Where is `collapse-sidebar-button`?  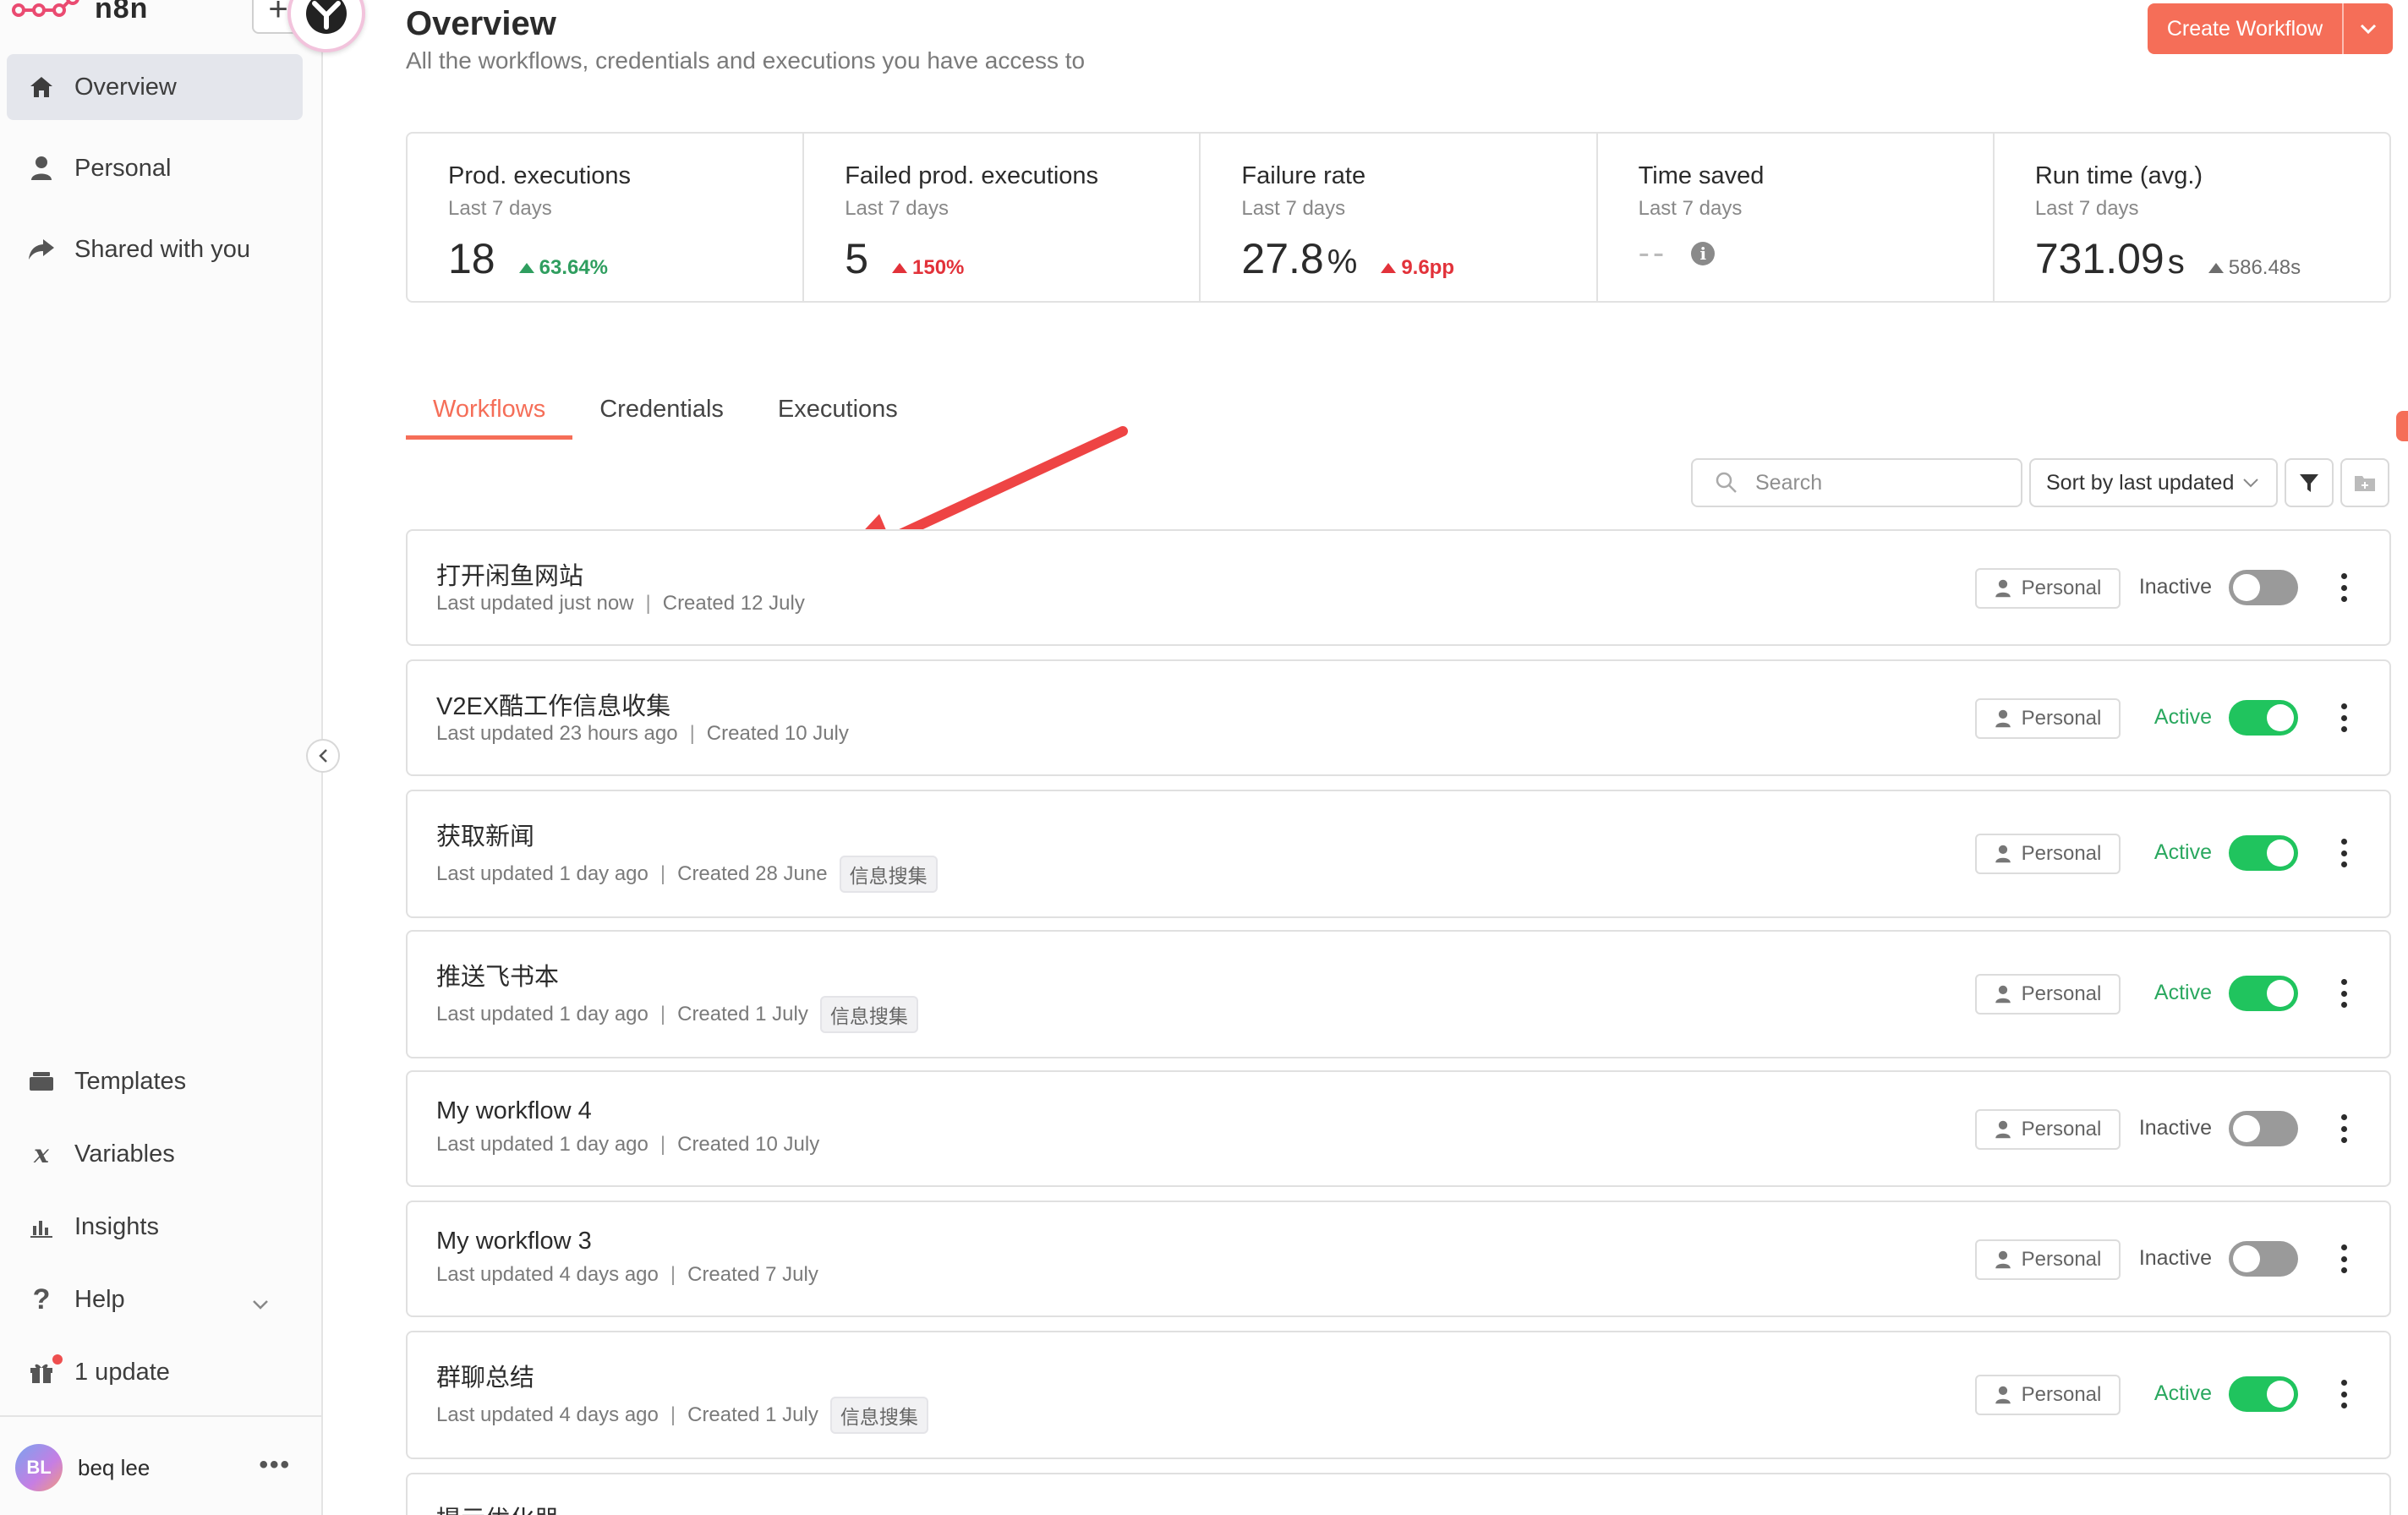
collapse-sidebar-button is located at coordinates (323, 756).